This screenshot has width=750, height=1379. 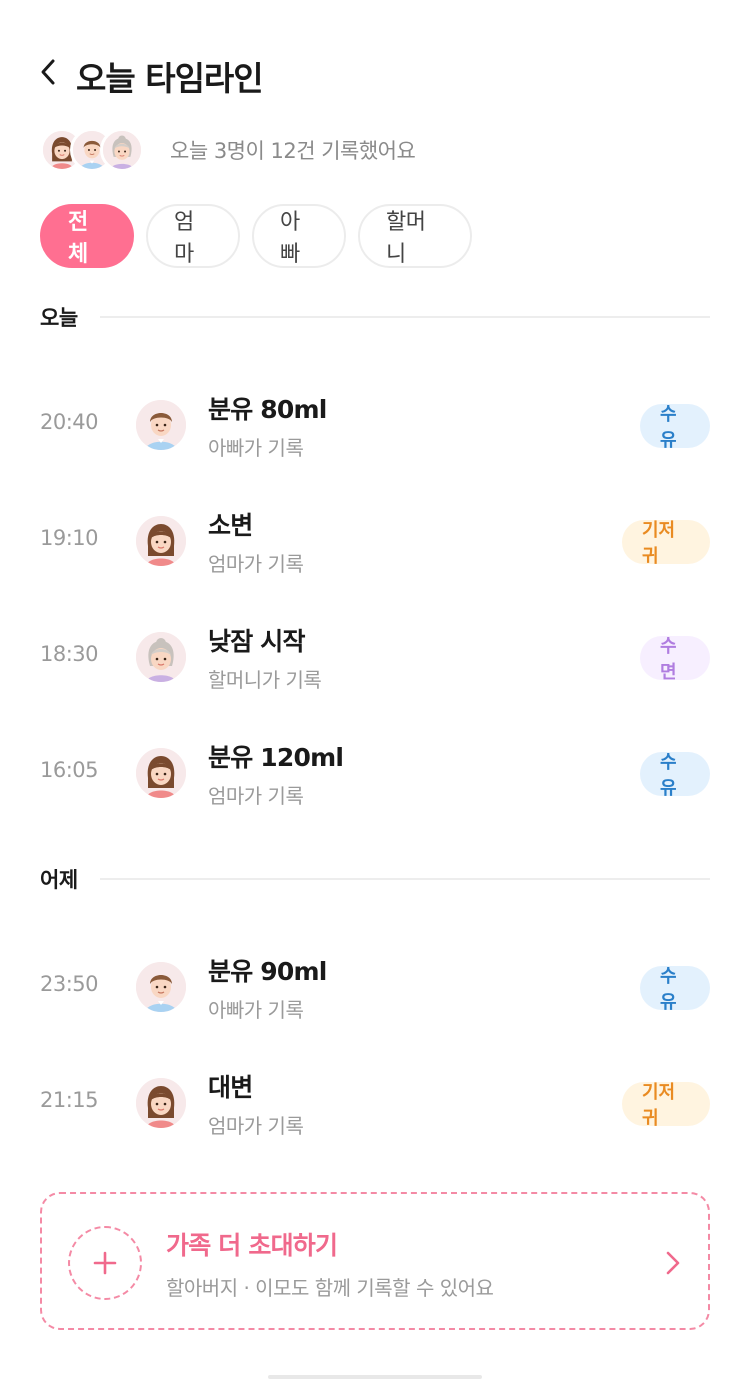 What do you see at coordinates (375, 1261) in the screenshot?
I see `invite-family-card: 가족 더 초대하기 할아버지 · 이모도 함께 기록할 수 있어요` at bounding box center [375, 1261].